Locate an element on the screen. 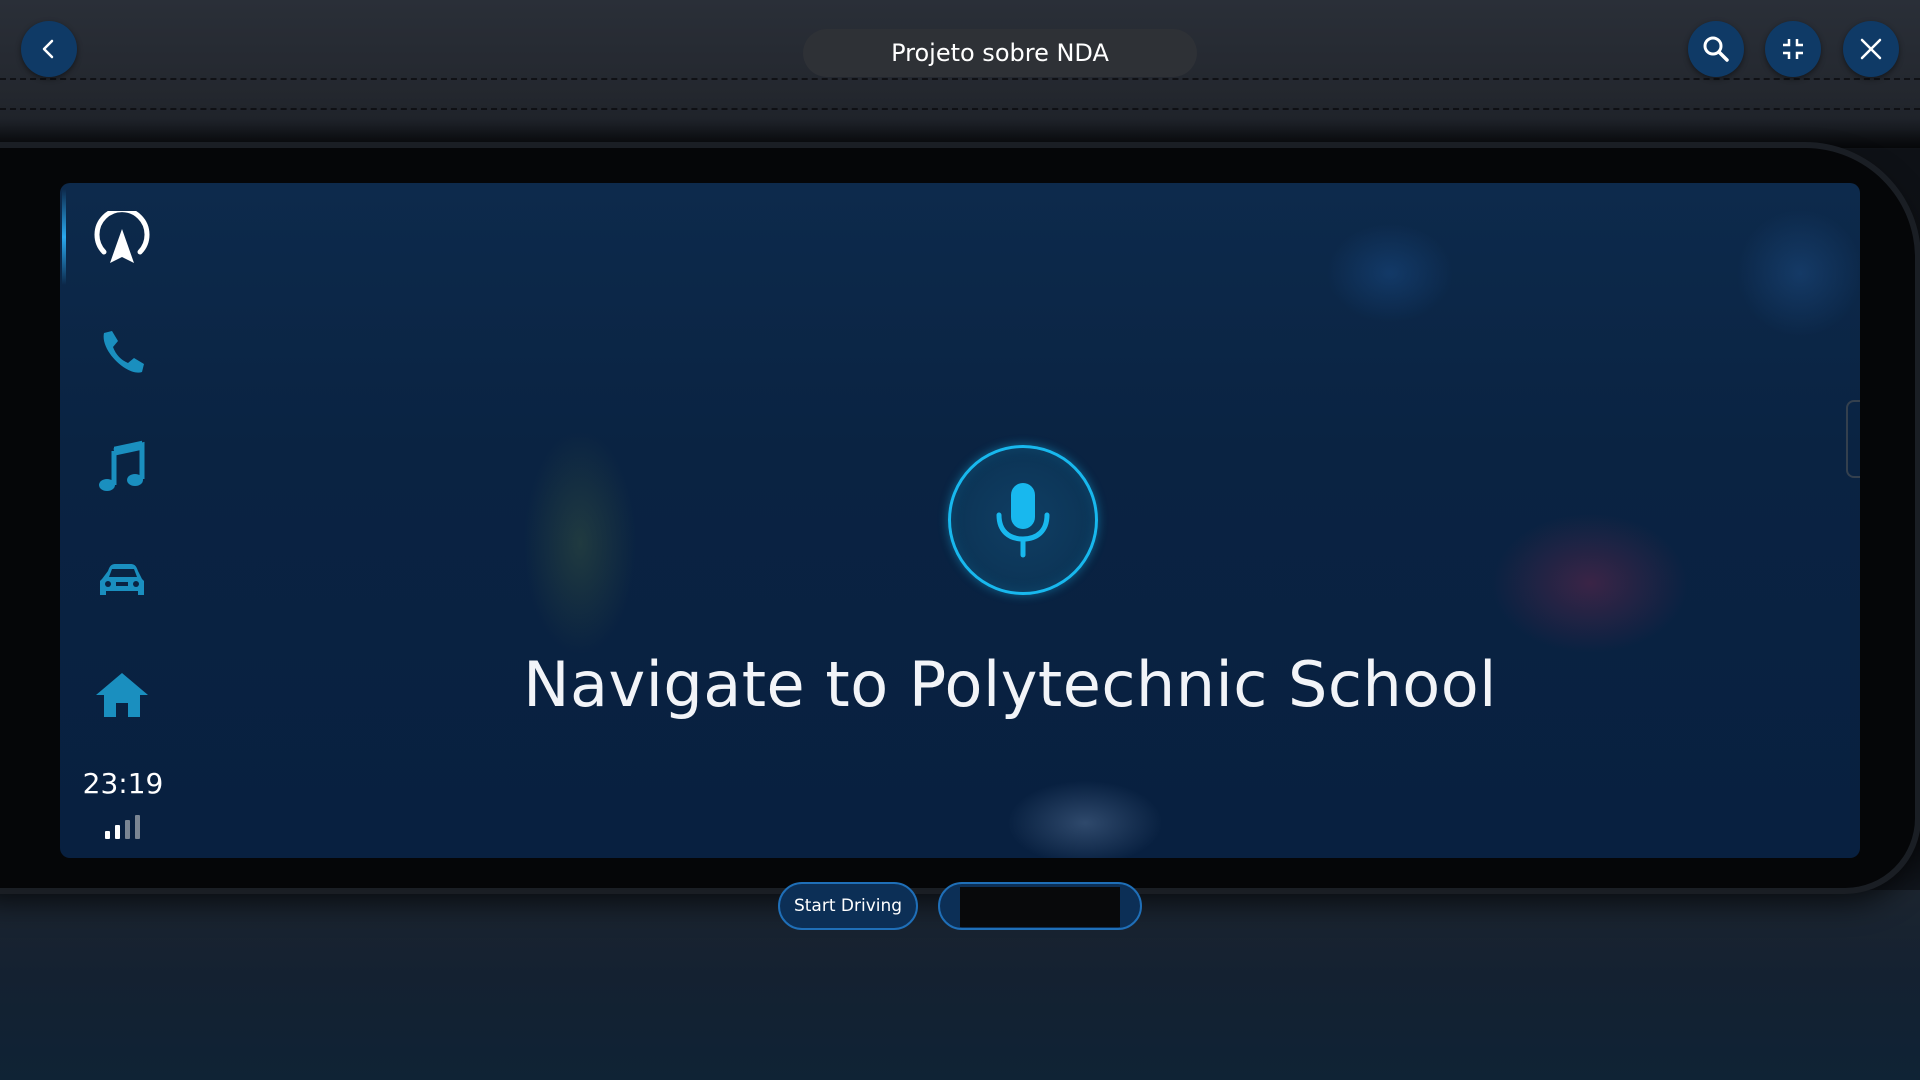 The width and height of the screenshot is (1920, 1080). start-driving-button: Start Driving is located at coordinates (848, 906).